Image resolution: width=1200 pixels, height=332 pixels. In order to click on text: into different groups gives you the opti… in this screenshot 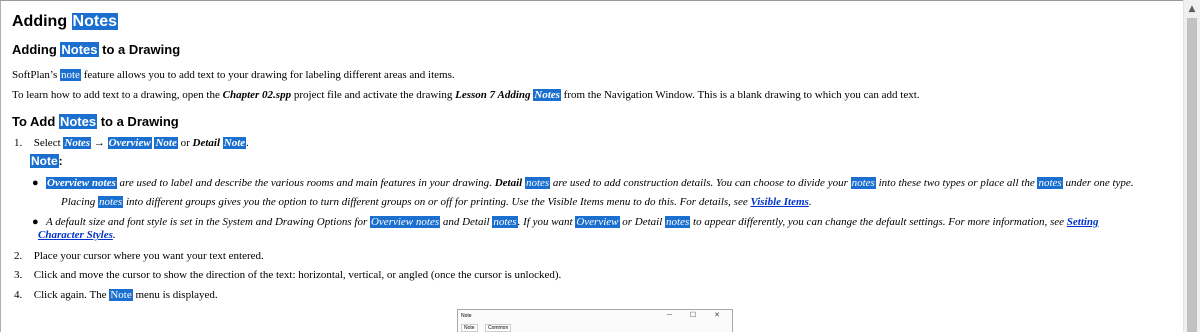, I will do `click(436, 202)`.